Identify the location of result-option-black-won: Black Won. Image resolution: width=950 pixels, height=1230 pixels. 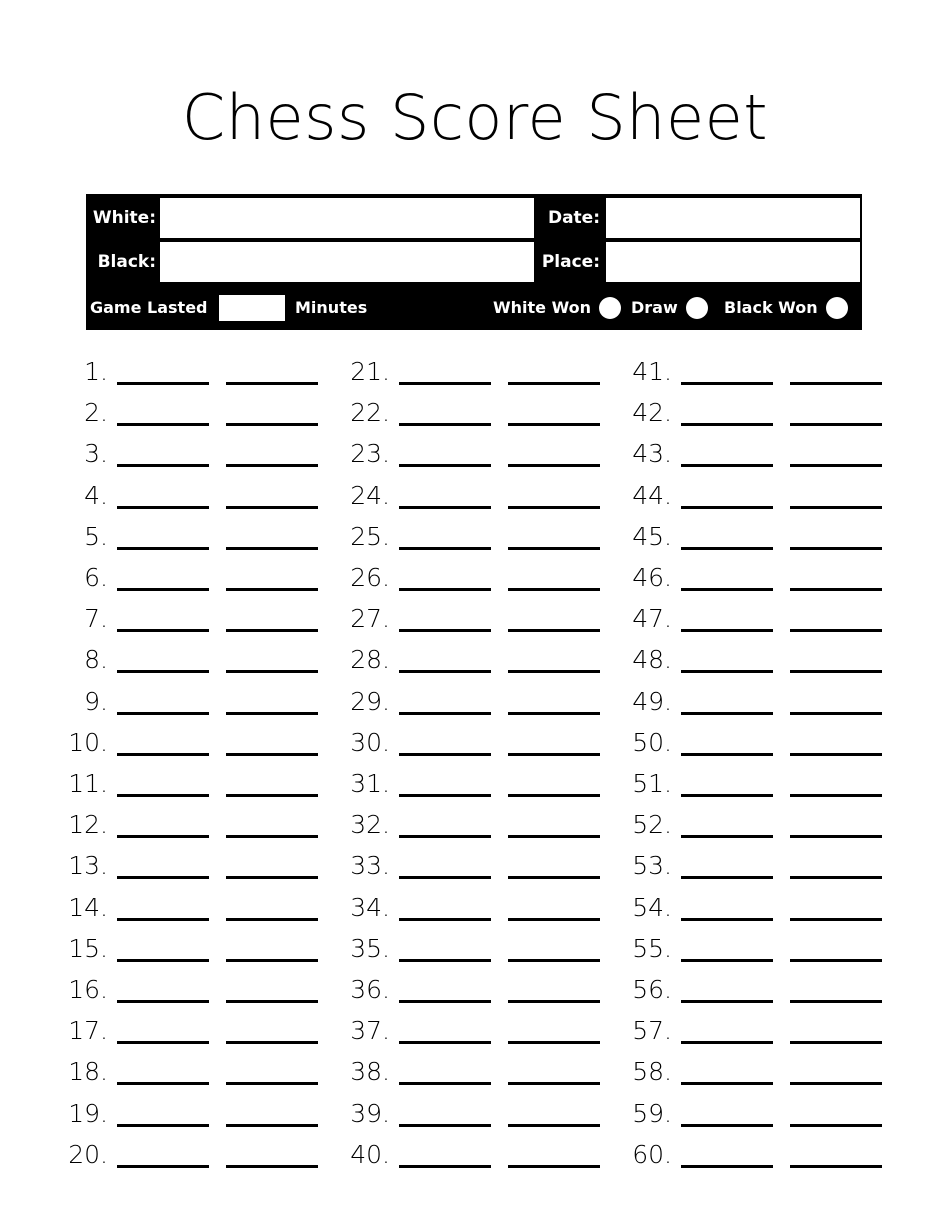
(786, 308).